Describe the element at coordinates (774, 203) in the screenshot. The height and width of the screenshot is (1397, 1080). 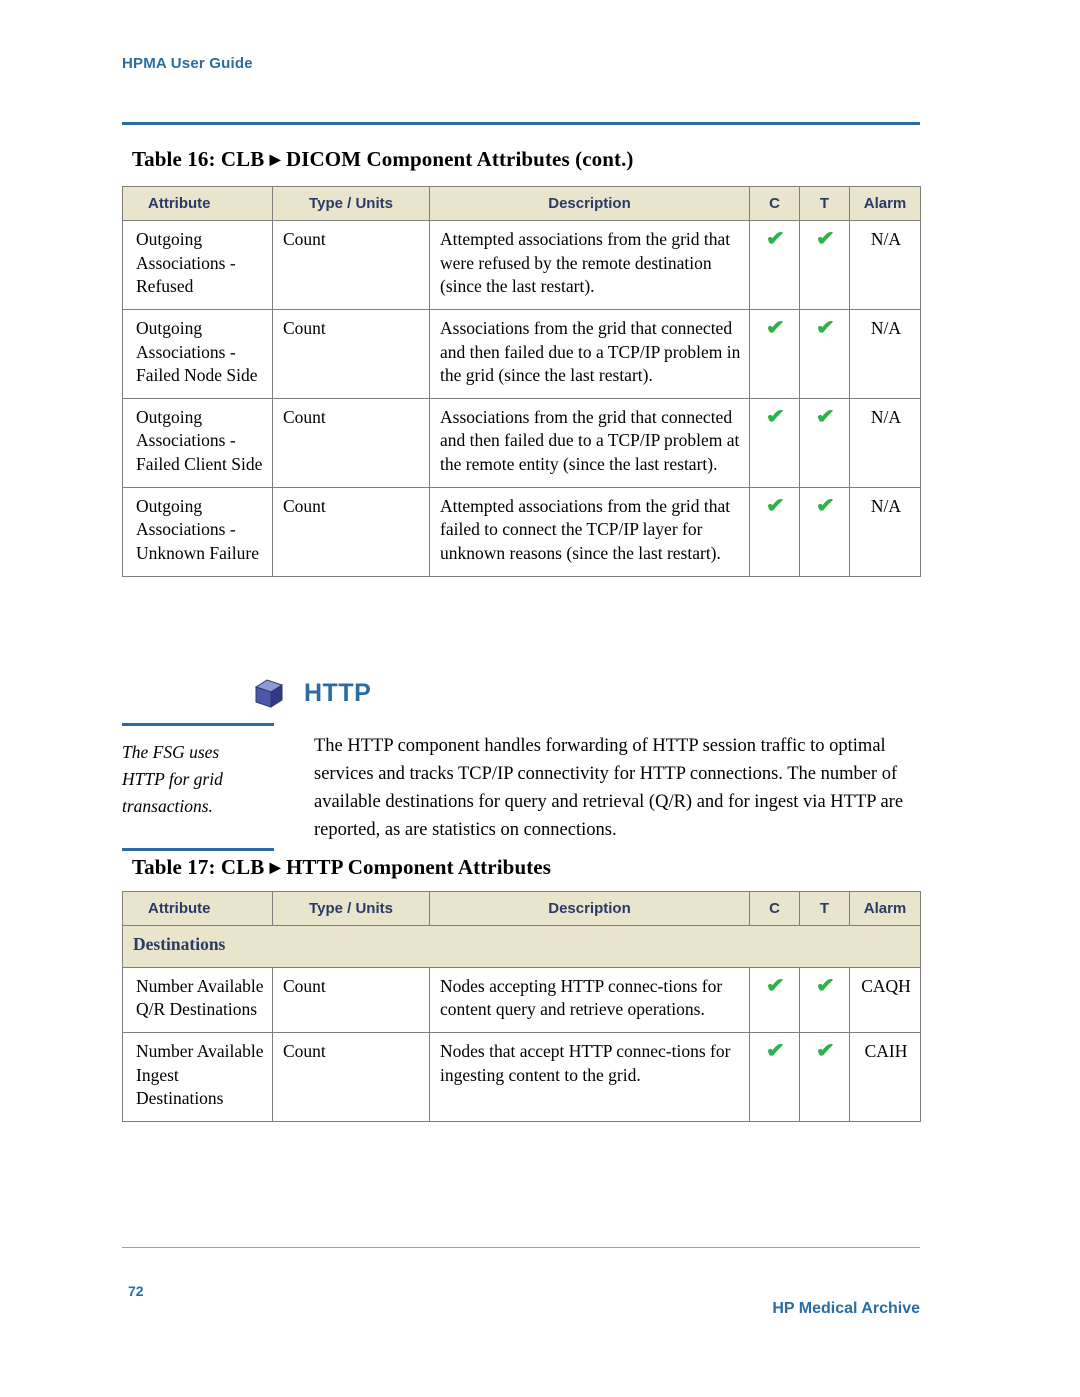
I see `table-16-col-c: C` at that location.